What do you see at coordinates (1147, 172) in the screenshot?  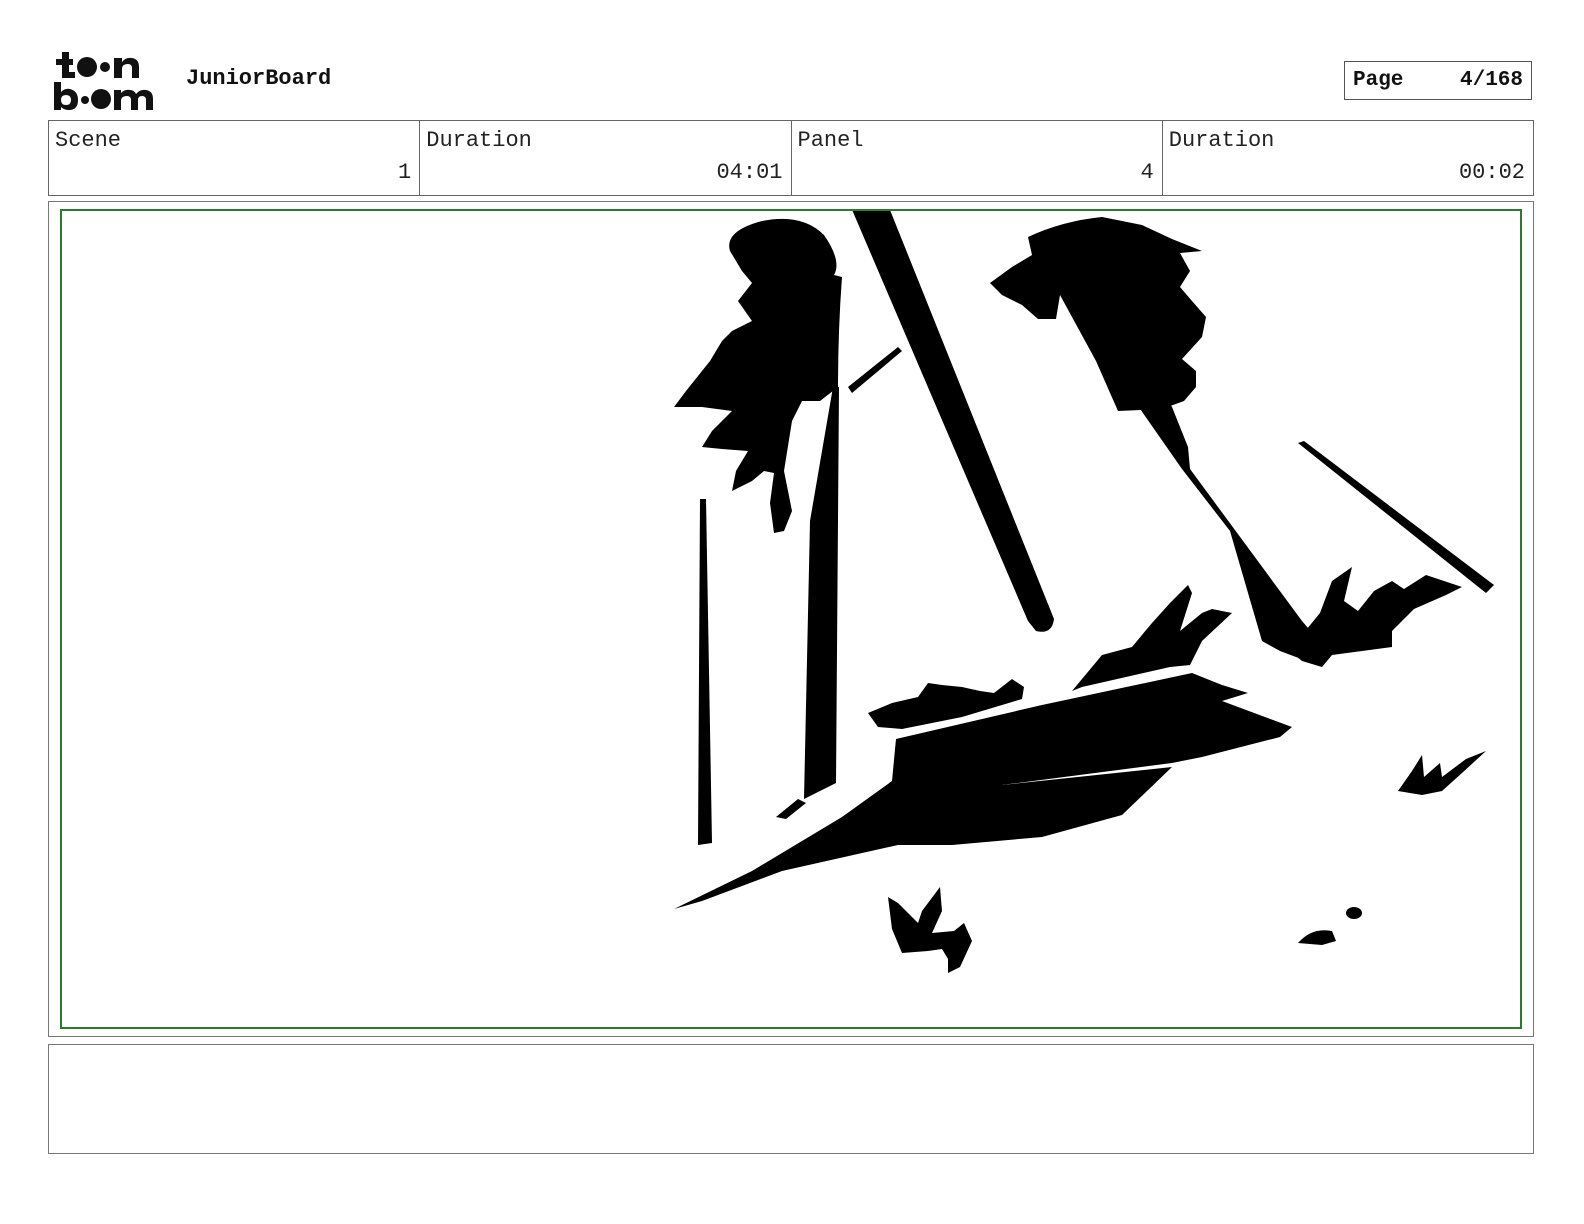 I see `panel-value: 4` at bounding box center [1147, 172].